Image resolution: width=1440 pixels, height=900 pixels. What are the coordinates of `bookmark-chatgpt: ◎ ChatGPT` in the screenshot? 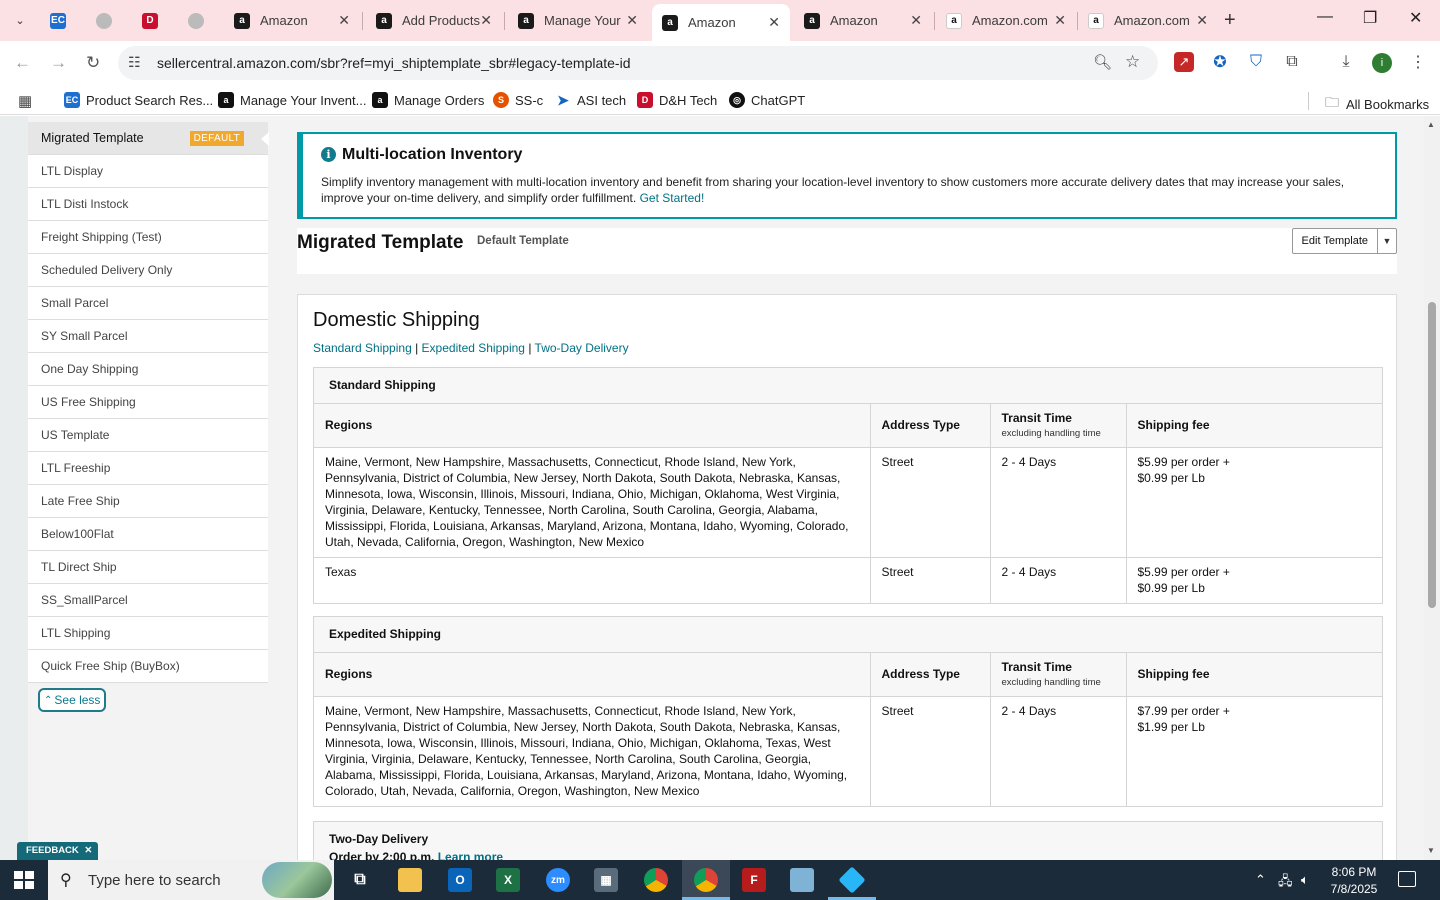 It's located at (767, 100).